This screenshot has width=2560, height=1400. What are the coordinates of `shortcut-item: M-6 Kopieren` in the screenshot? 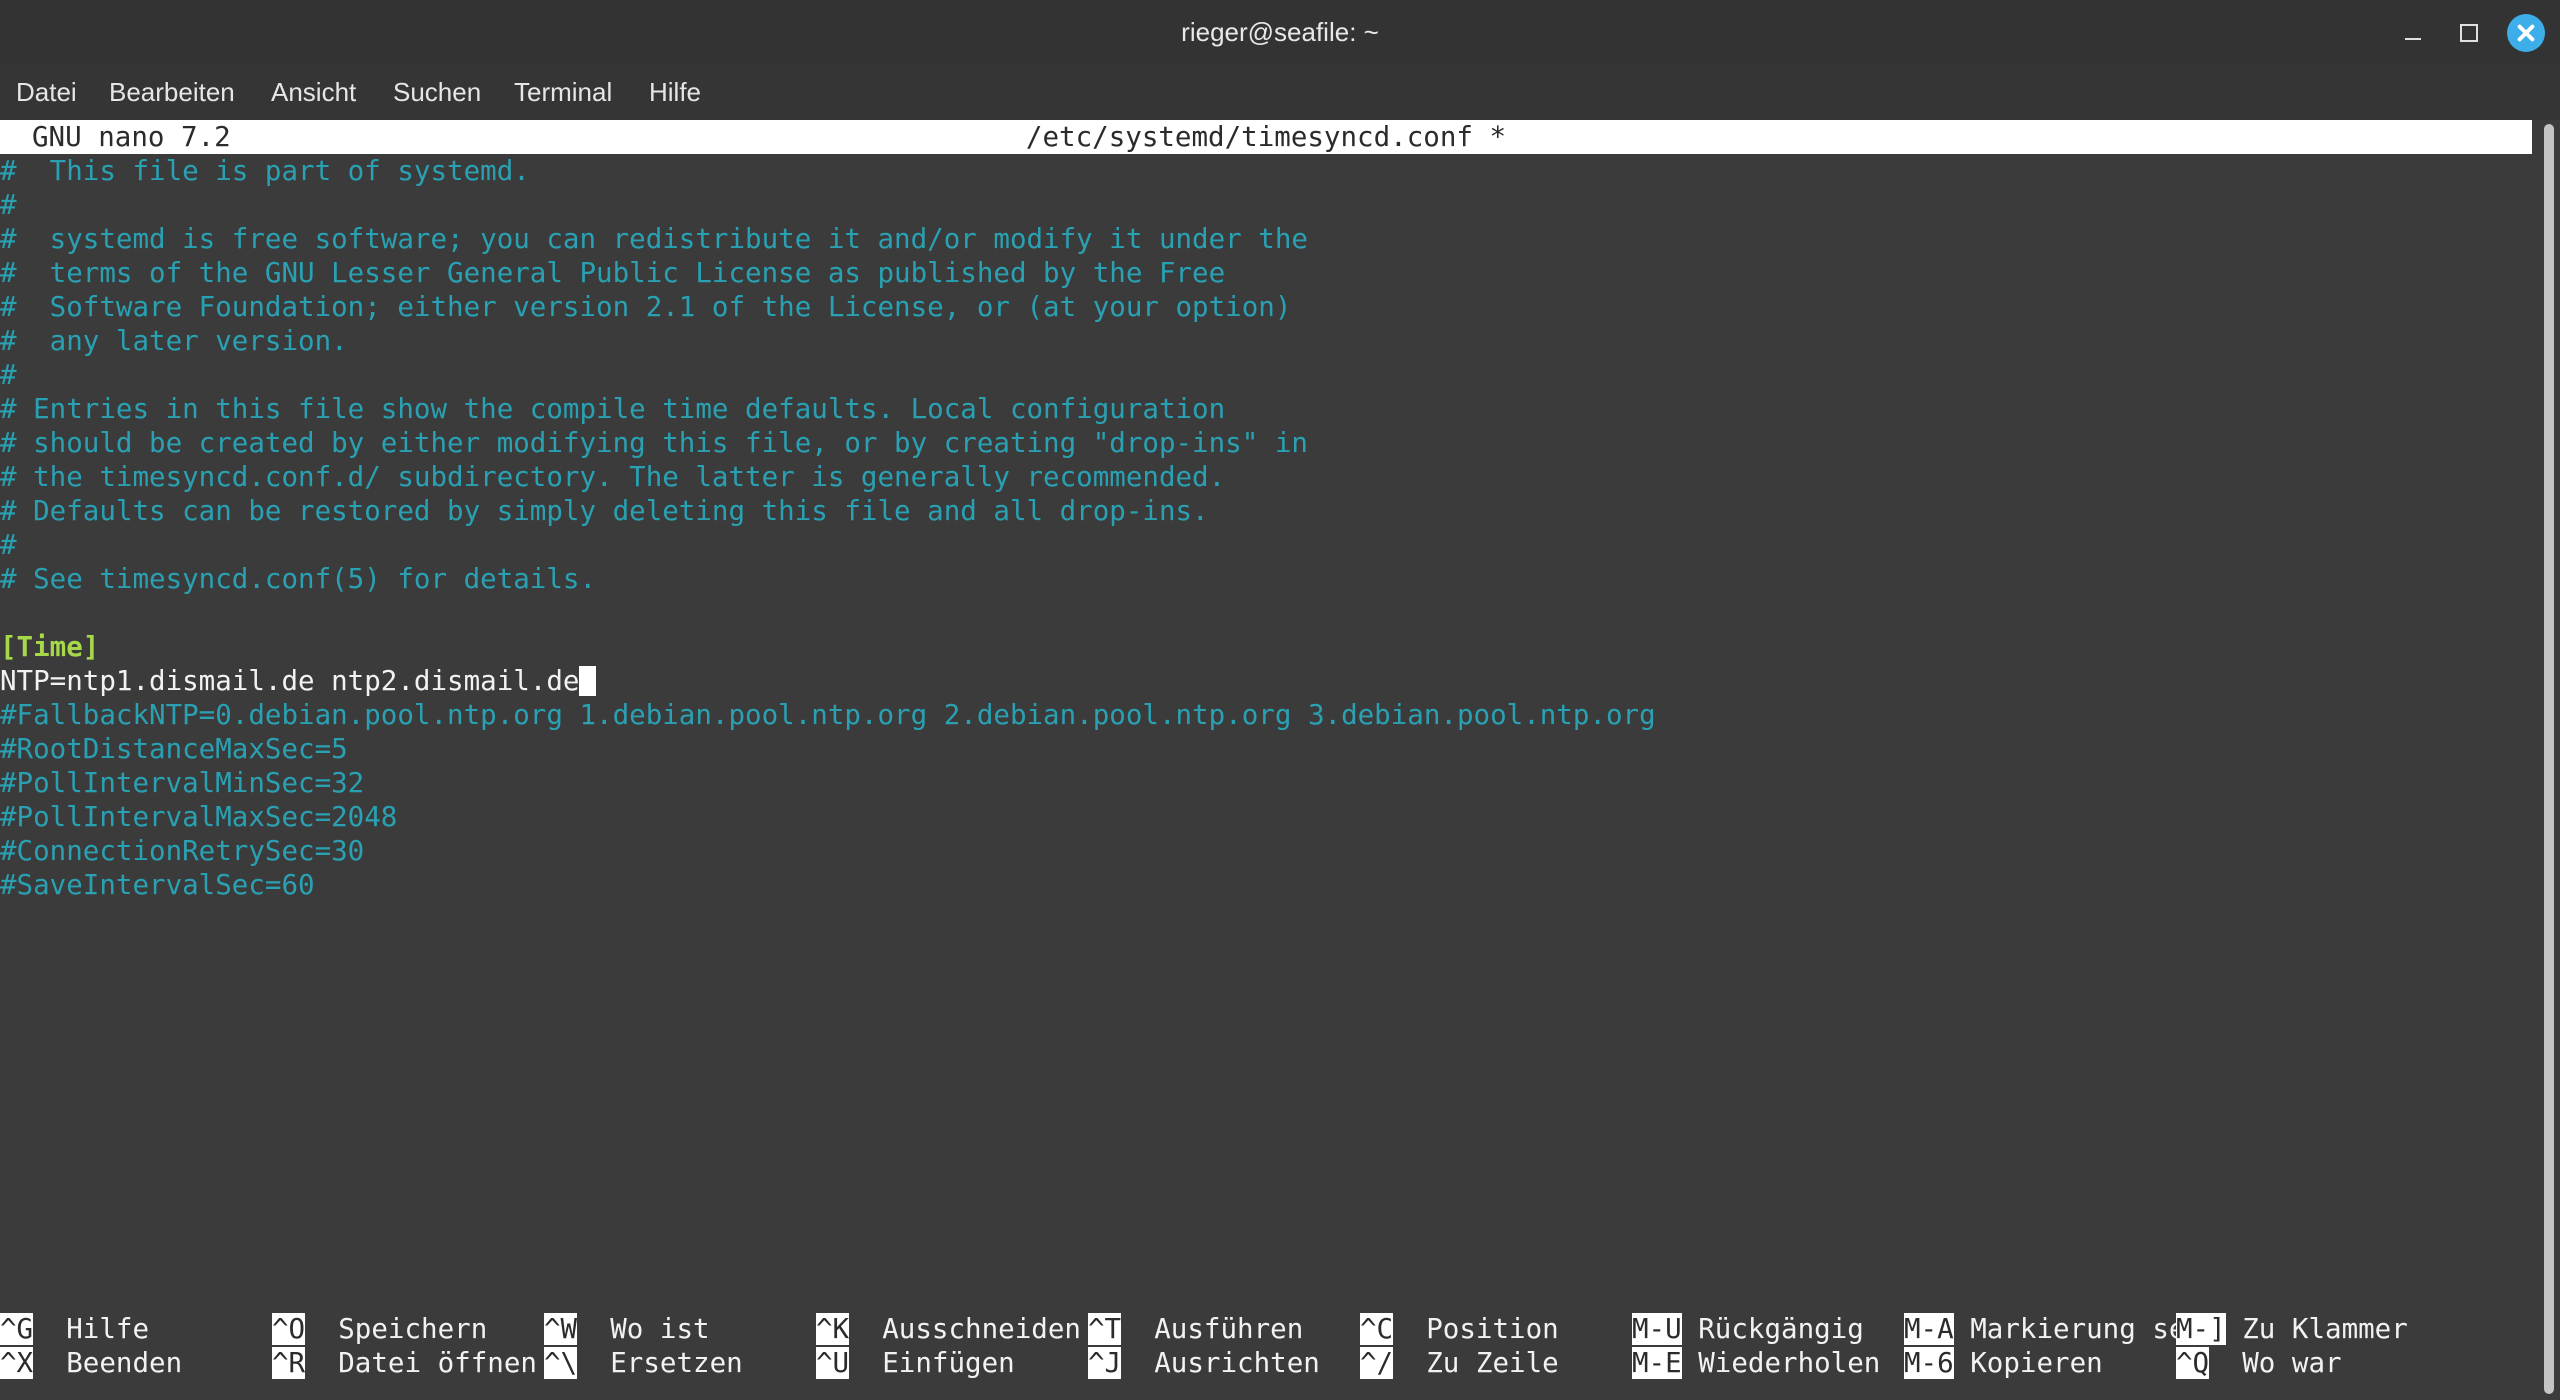 It's located at (2003, 1363).